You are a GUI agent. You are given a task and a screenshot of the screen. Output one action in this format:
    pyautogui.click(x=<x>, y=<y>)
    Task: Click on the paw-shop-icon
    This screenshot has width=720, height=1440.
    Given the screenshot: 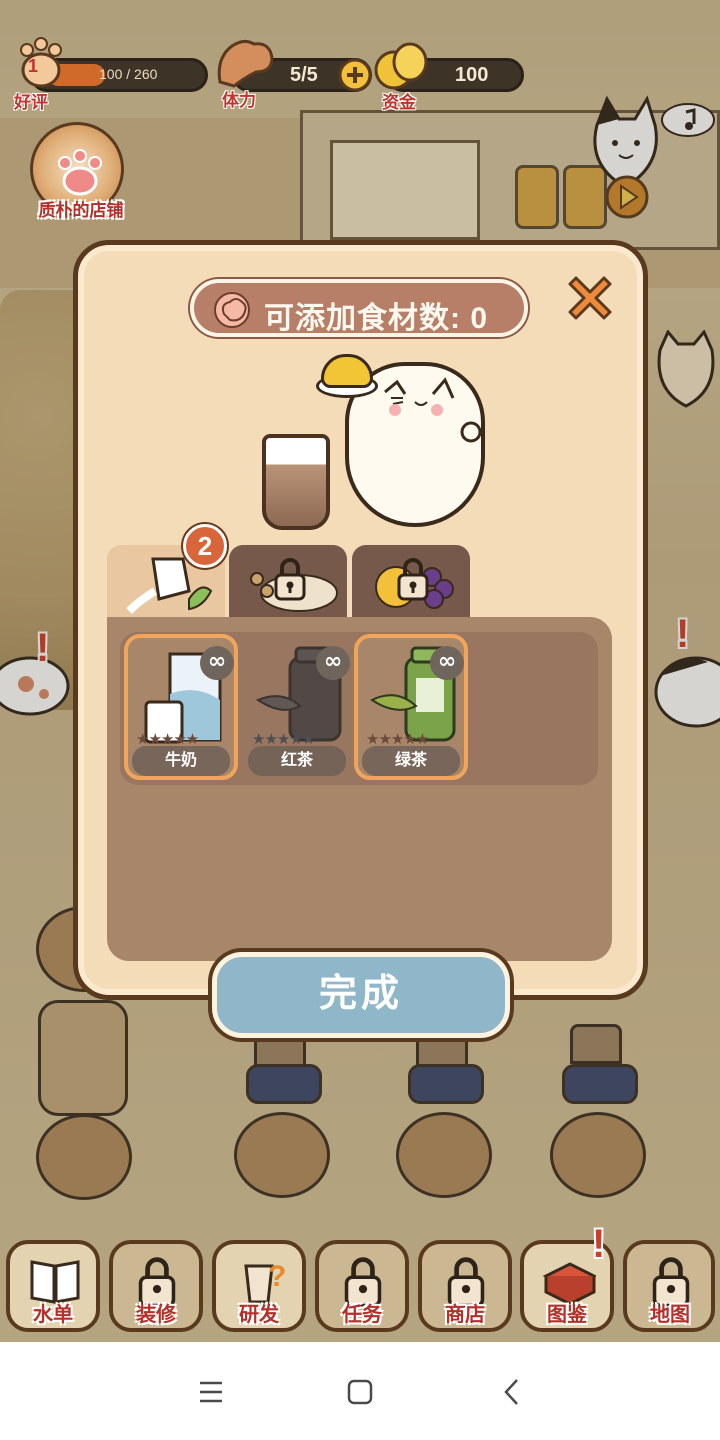 What is the action you would take?
    pyautogui.click(x=80, y=172)
    